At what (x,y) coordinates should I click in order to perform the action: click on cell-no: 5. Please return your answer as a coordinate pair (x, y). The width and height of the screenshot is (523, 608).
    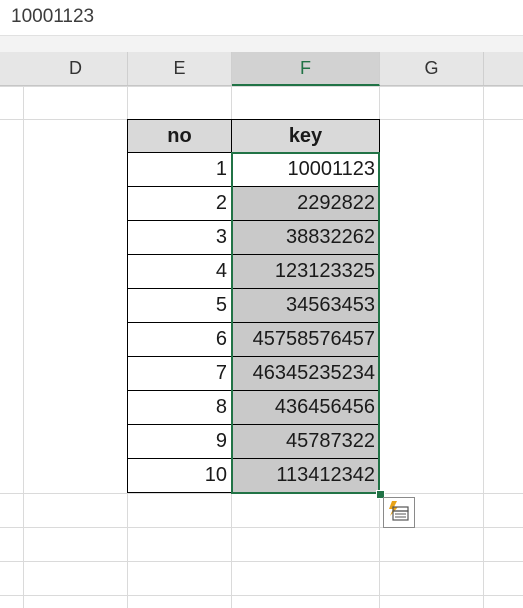
    Looking at the image, I should click on (179, 305).